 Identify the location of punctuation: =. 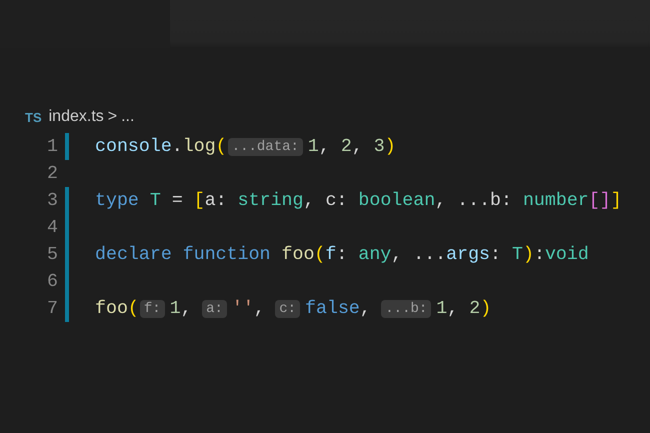
(177, 200).